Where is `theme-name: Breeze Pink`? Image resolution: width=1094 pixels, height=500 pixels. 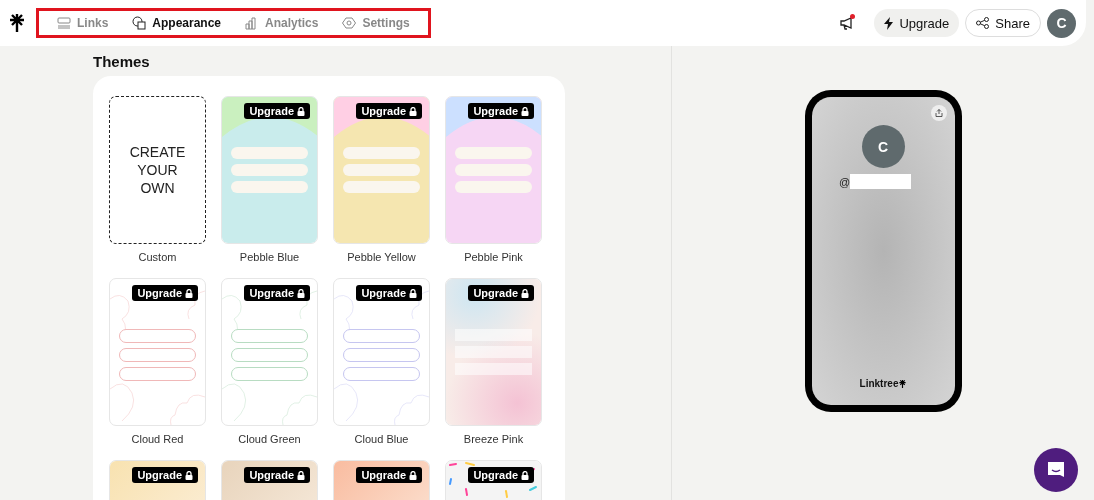
theme-name: Breeze Pink is located at coordinates (493, 439).